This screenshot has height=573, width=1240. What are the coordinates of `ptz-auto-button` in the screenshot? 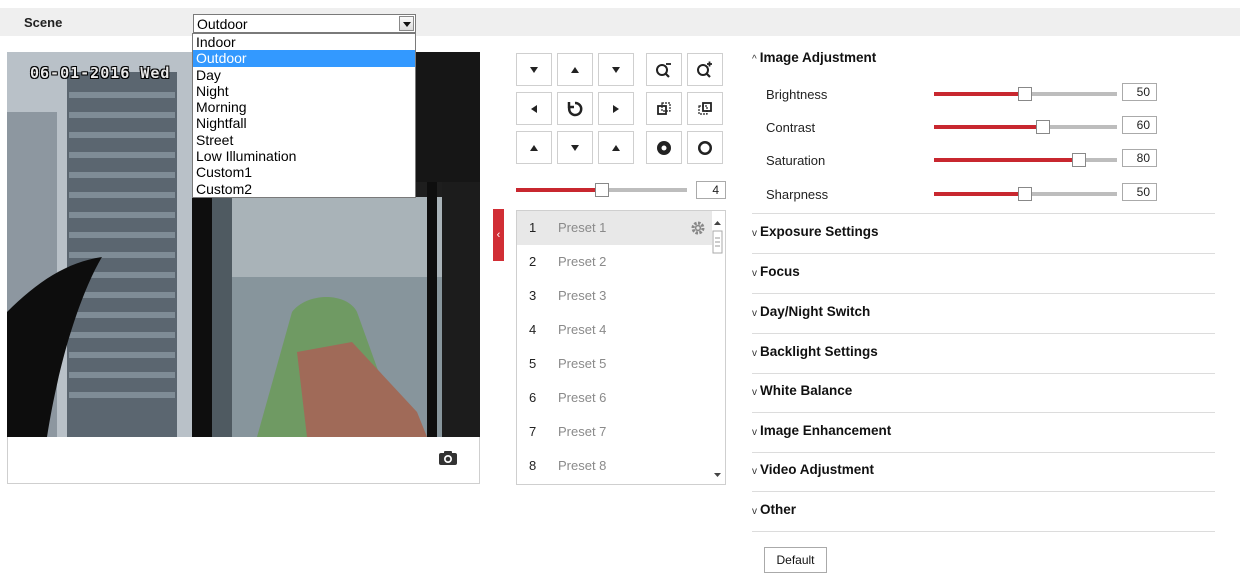 It's located at (575, 108).